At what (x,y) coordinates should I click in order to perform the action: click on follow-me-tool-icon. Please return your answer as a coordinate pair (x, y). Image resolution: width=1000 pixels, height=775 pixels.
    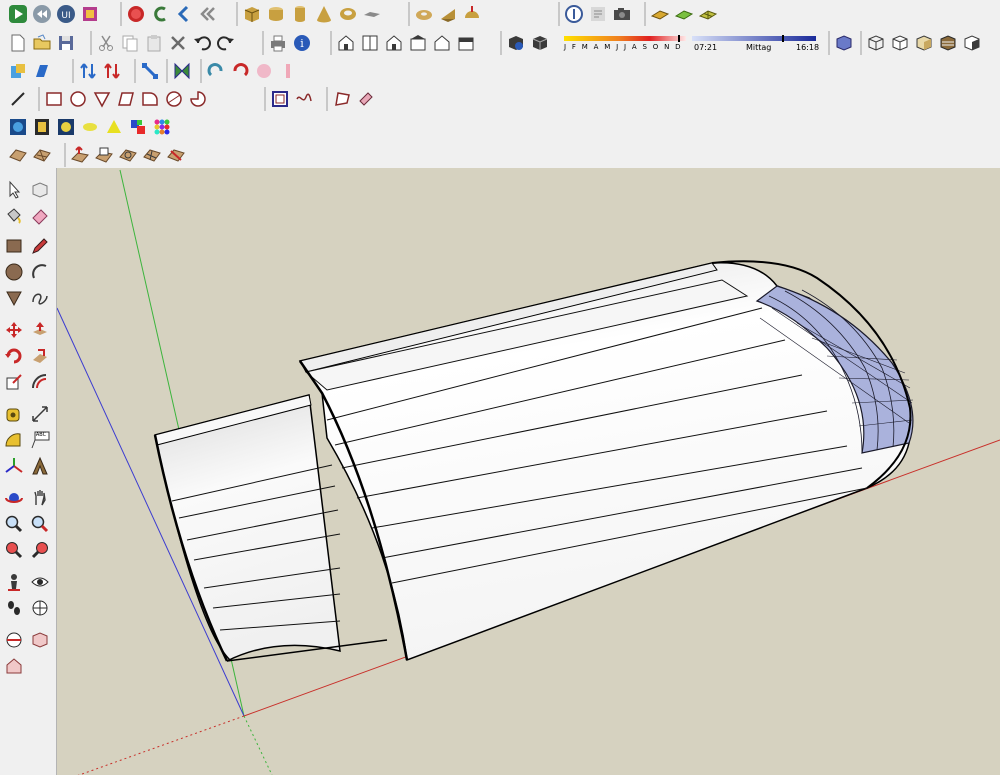
    Looking at the image, I should click on (40, 356).